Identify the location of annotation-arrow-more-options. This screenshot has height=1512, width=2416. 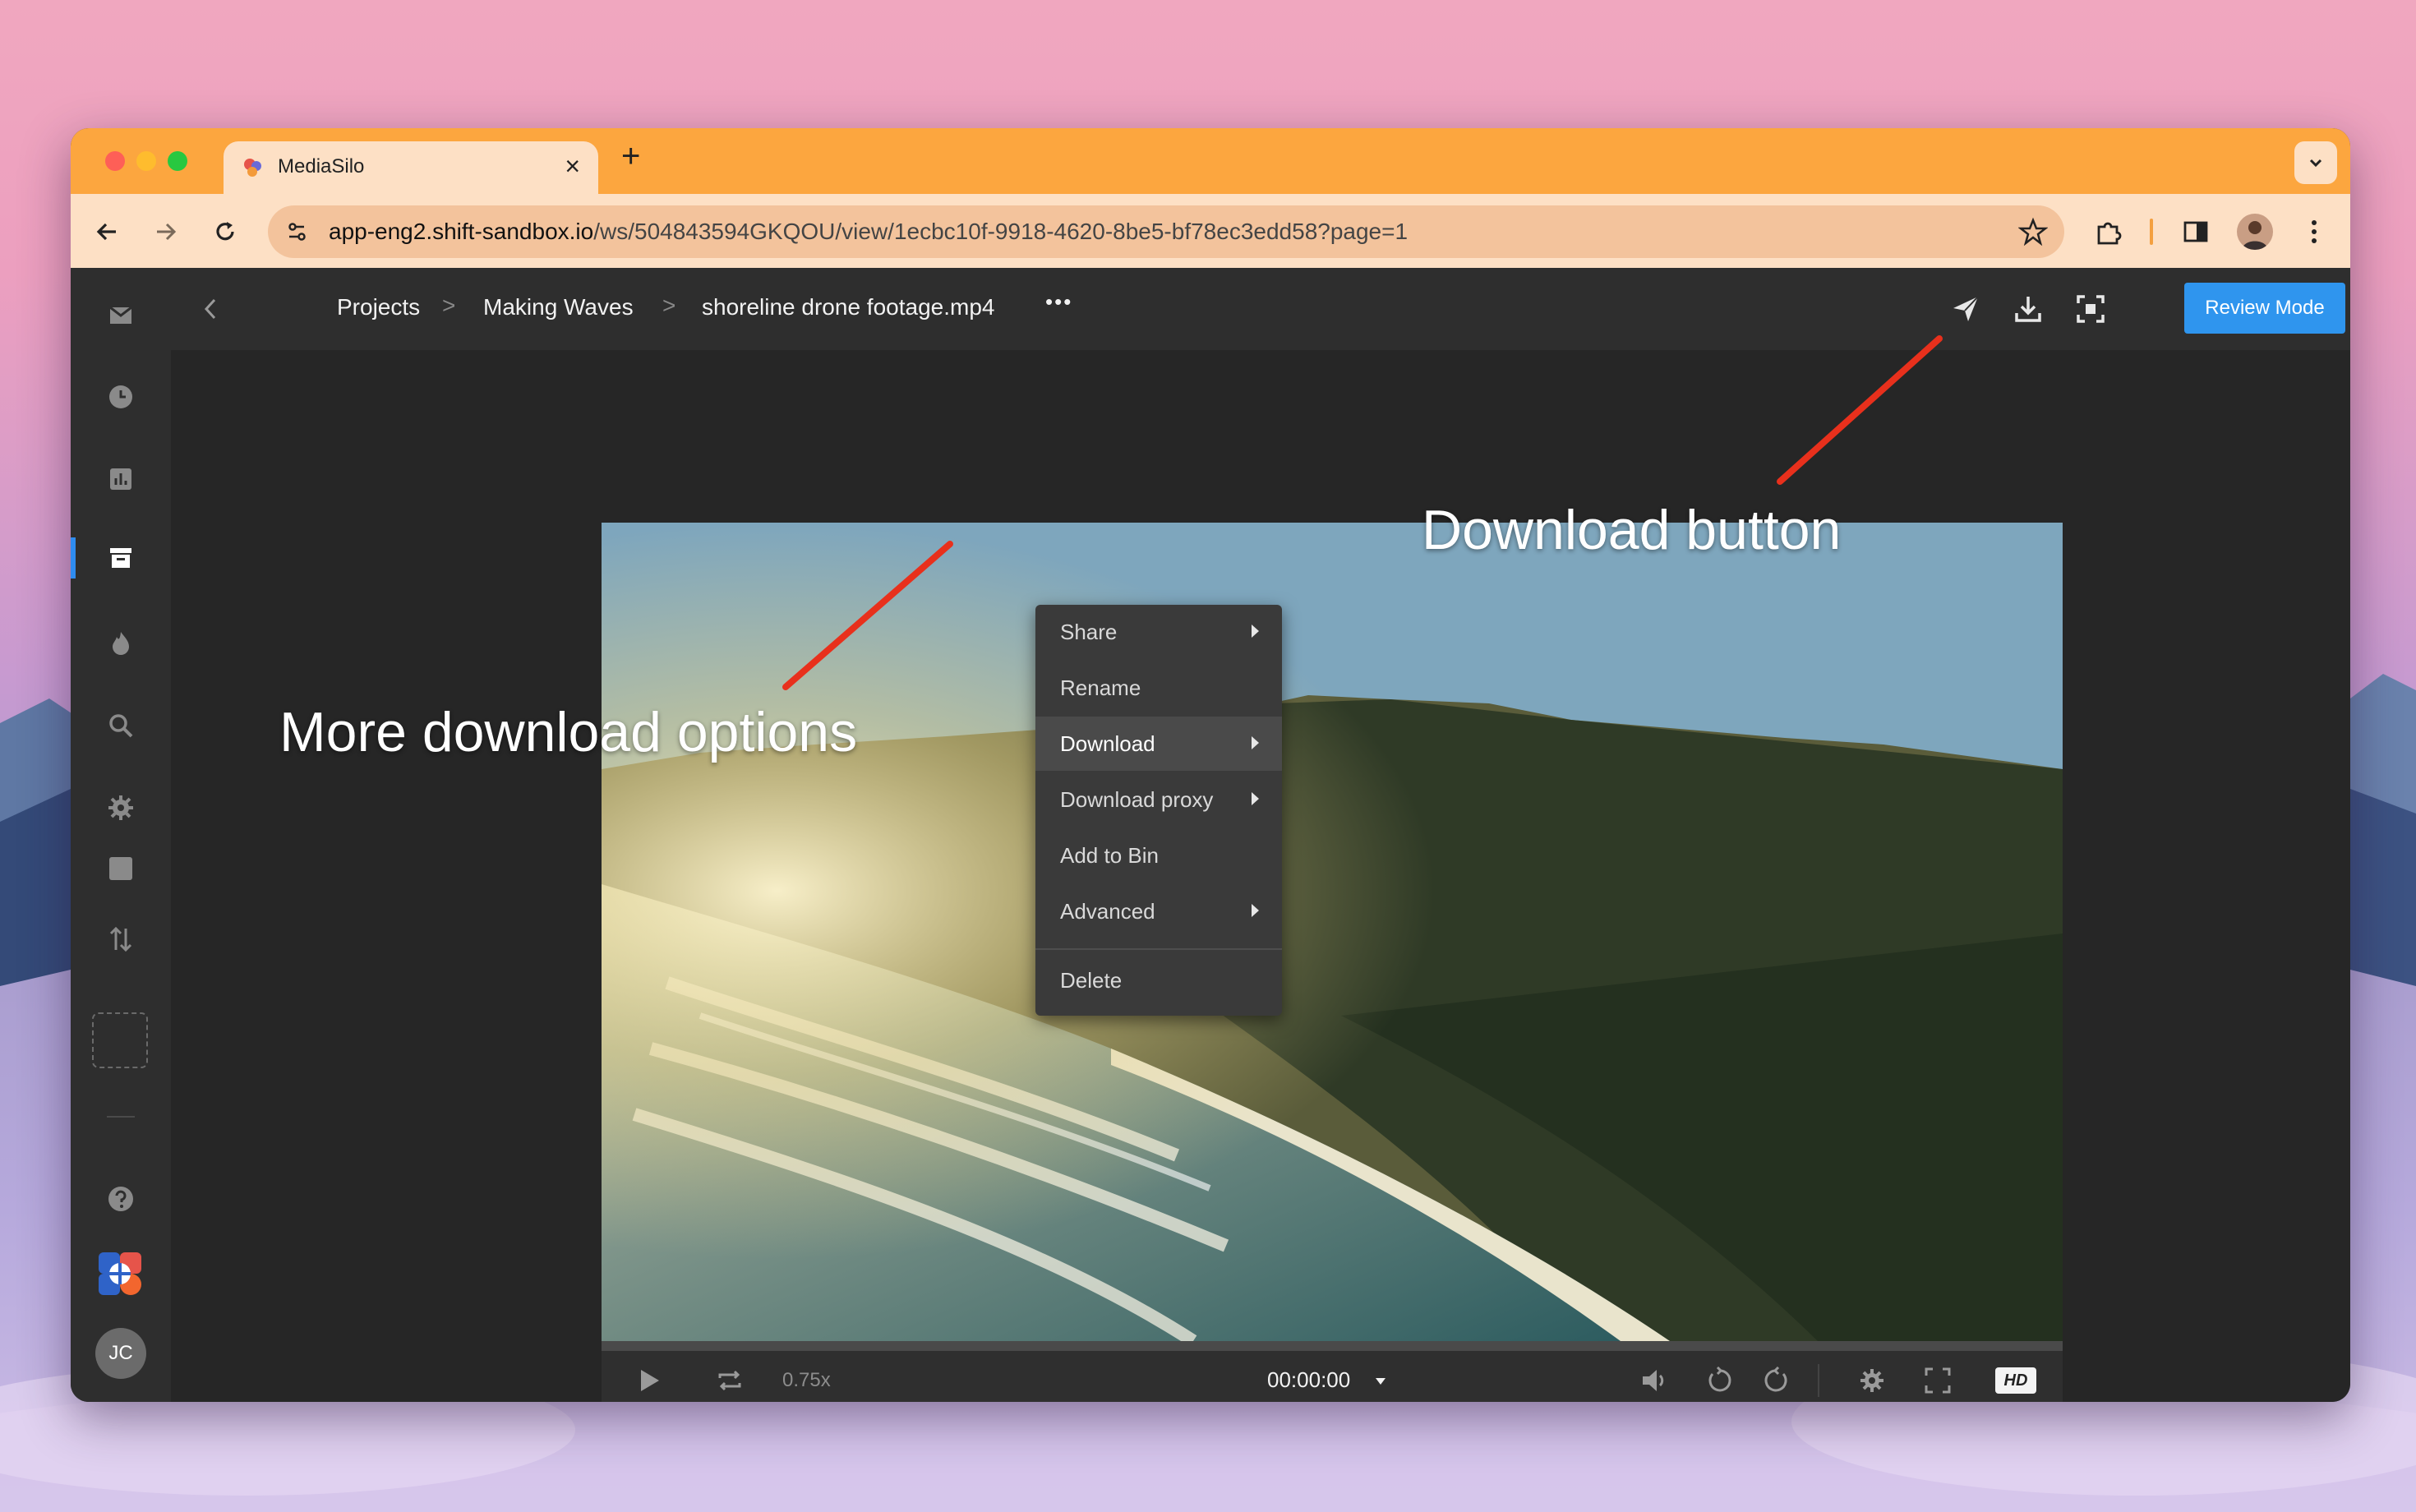
(868, 615).